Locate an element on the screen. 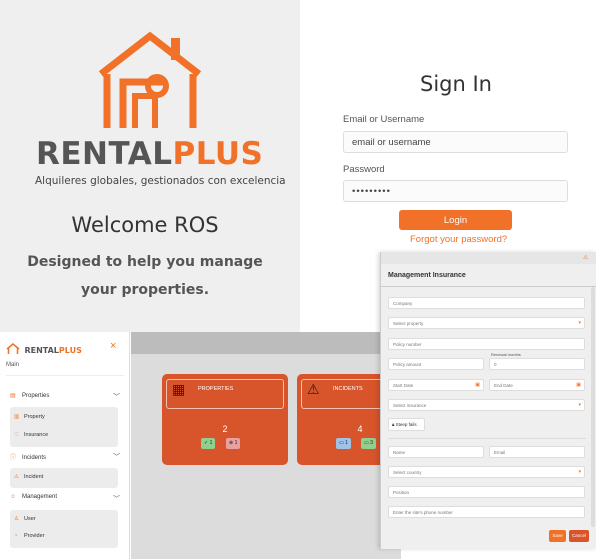  card-title: PROPERTIES is located at coordinates (216, 389).